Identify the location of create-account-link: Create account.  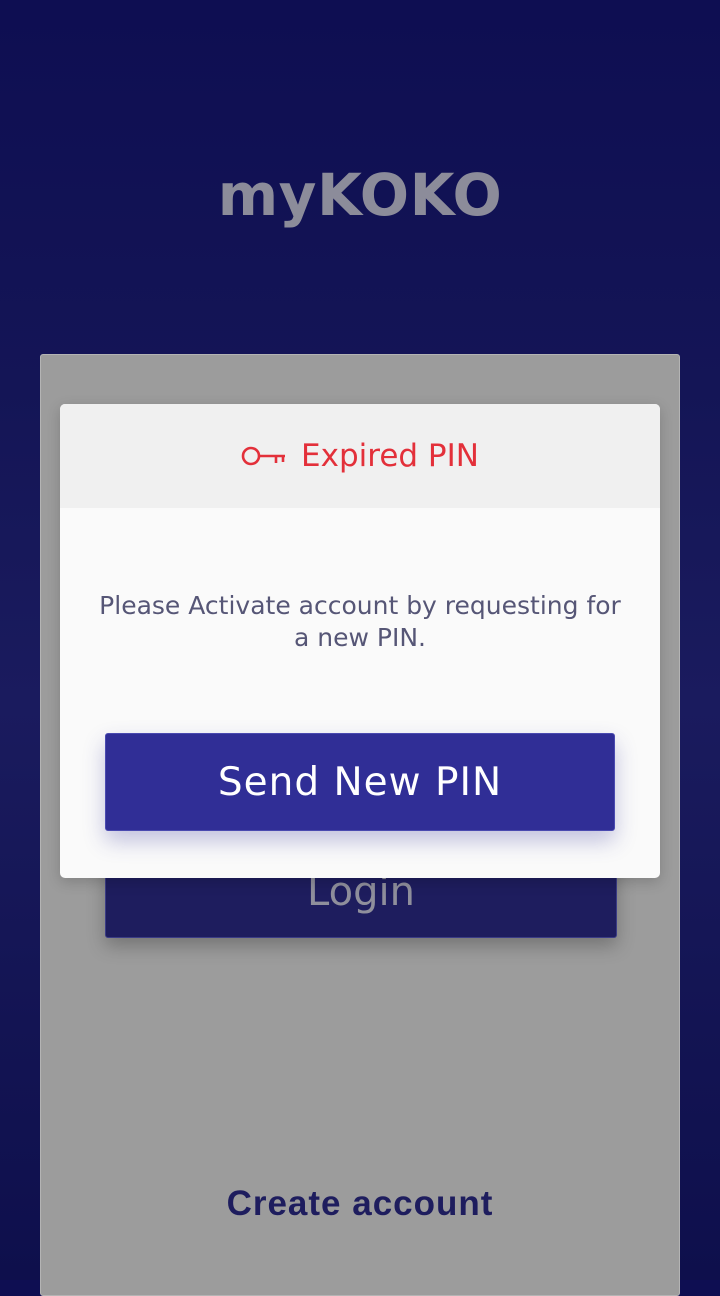
(360, 1204).